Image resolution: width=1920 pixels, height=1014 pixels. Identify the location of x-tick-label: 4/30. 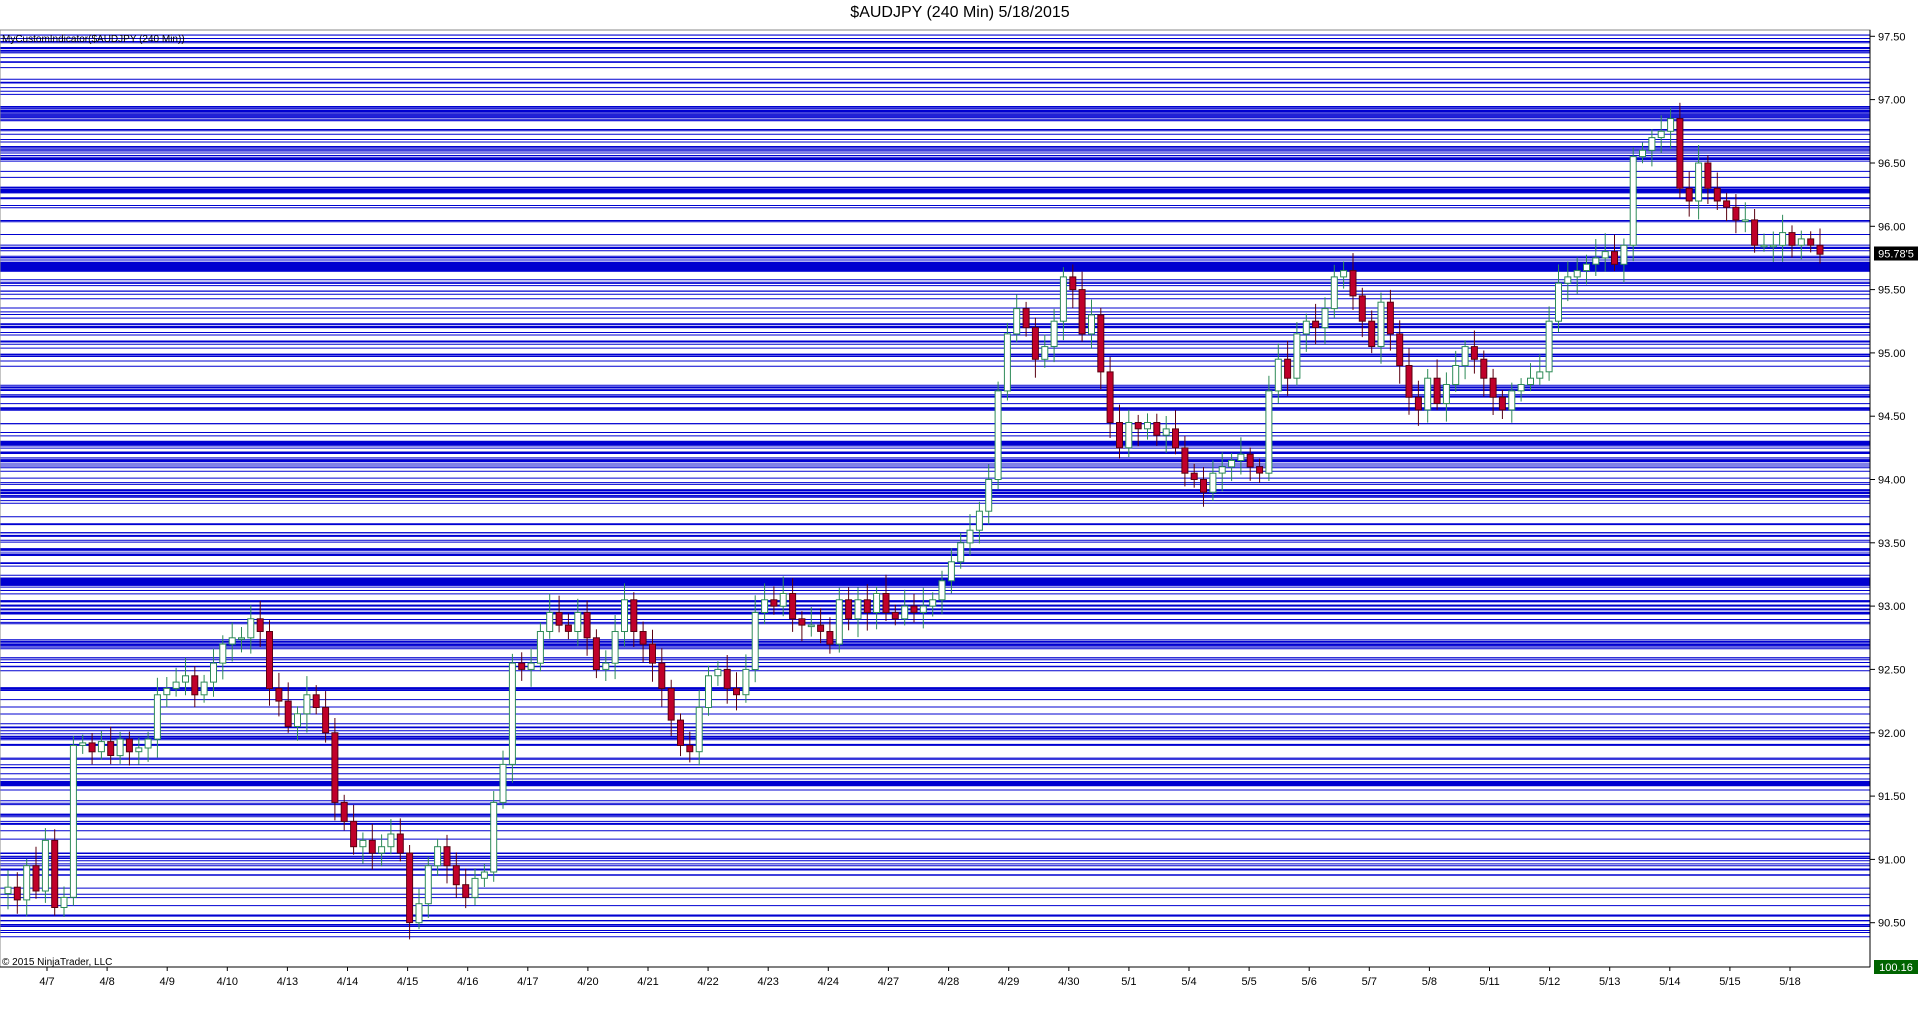
(1068, 982).